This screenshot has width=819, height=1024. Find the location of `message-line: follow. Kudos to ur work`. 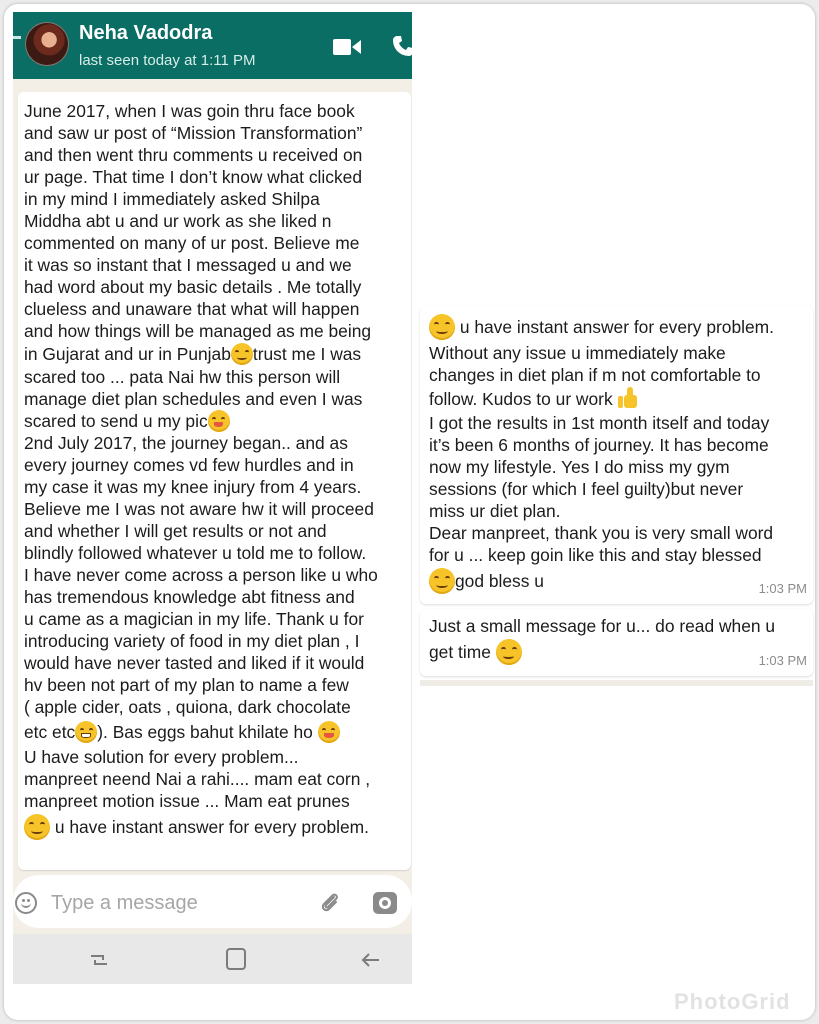

message-line: follow. Kudos to ur work is located at coordinates (617, 399).